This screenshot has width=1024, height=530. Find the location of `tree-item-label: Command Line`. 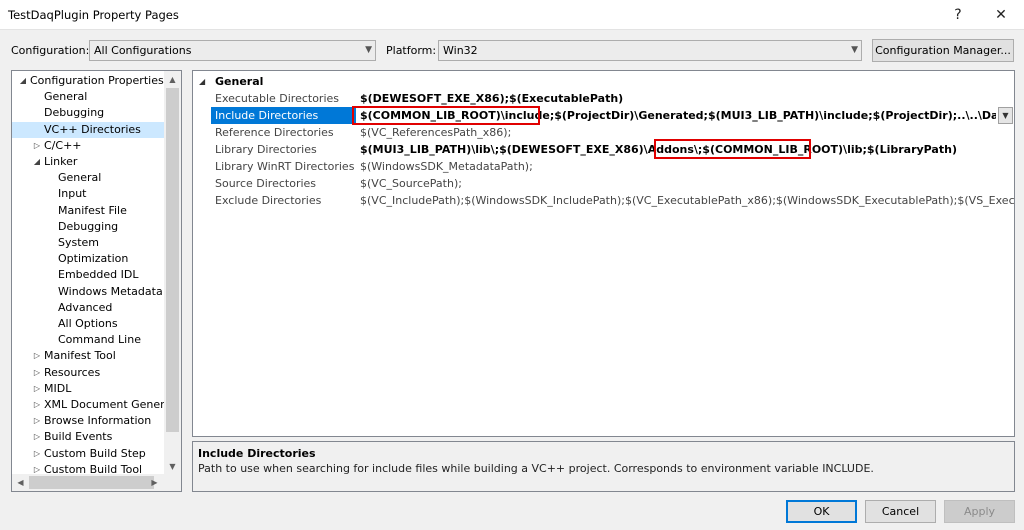

tree-item-label: Command Line is located at coordinates (99, 340).